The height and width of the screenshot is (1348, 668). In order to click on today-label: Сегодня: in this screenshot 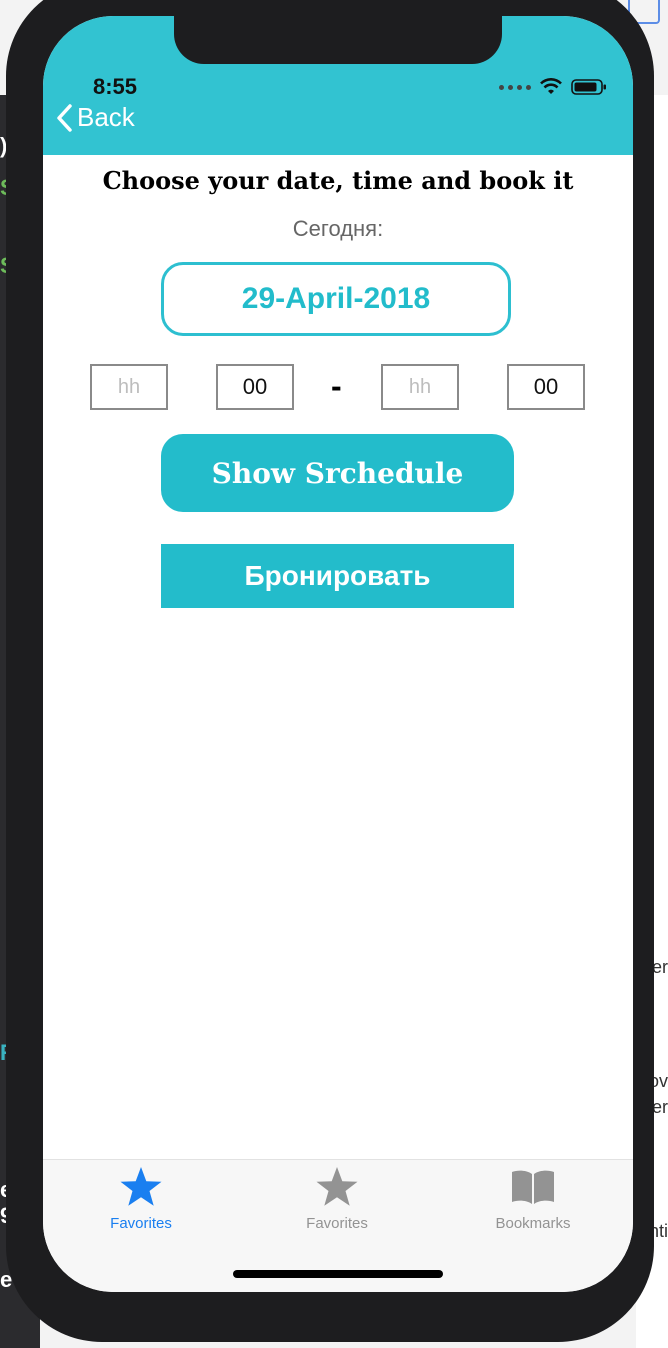, I will do `click(338, 228)`.